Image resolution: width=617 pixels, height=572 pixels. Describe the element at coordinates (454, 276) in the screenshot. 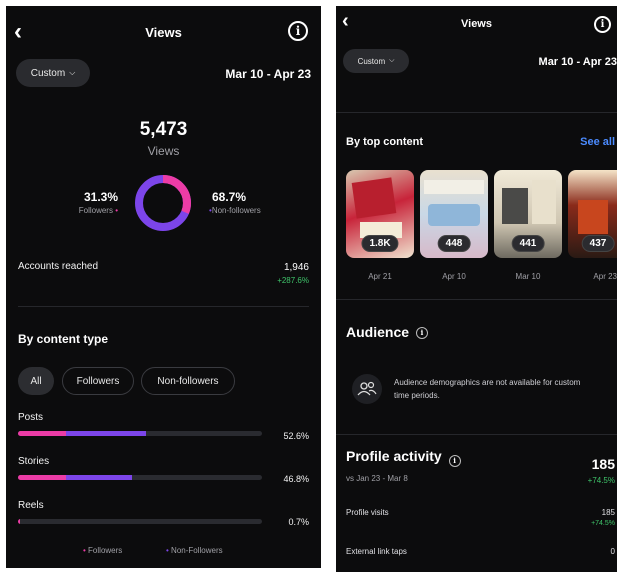

I see `post-date: Apr 10` at that location.